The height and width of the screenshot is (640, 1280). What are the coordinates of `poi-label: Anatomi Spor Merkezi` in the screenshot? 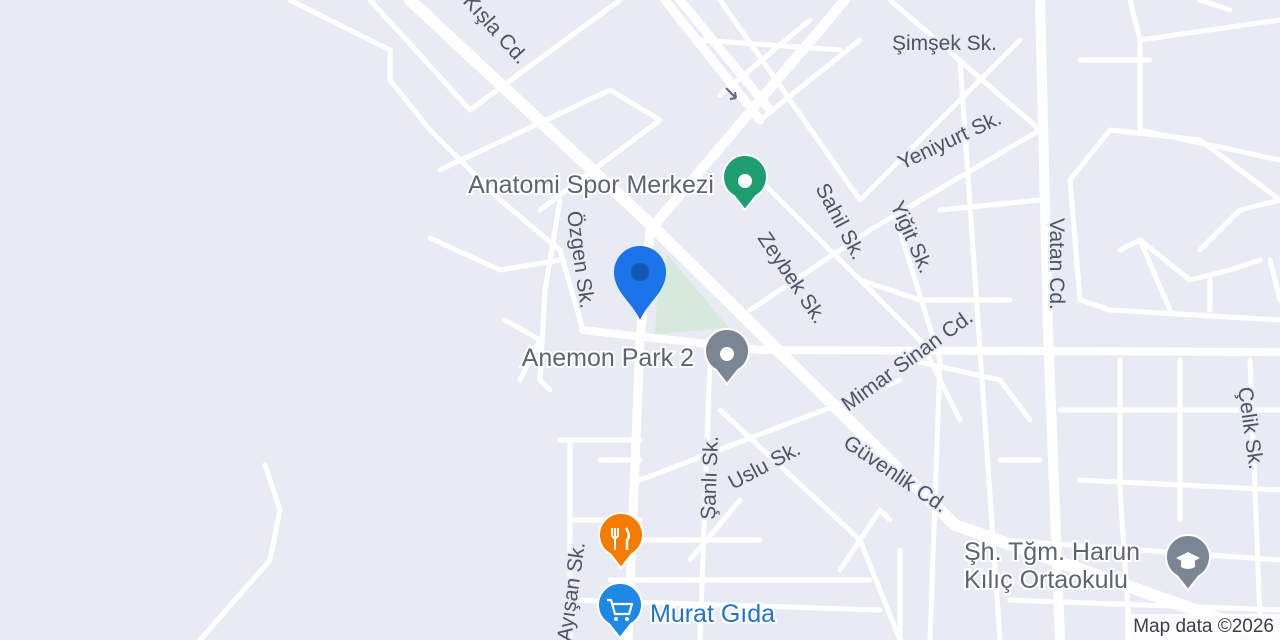 It's located at (591, 185).